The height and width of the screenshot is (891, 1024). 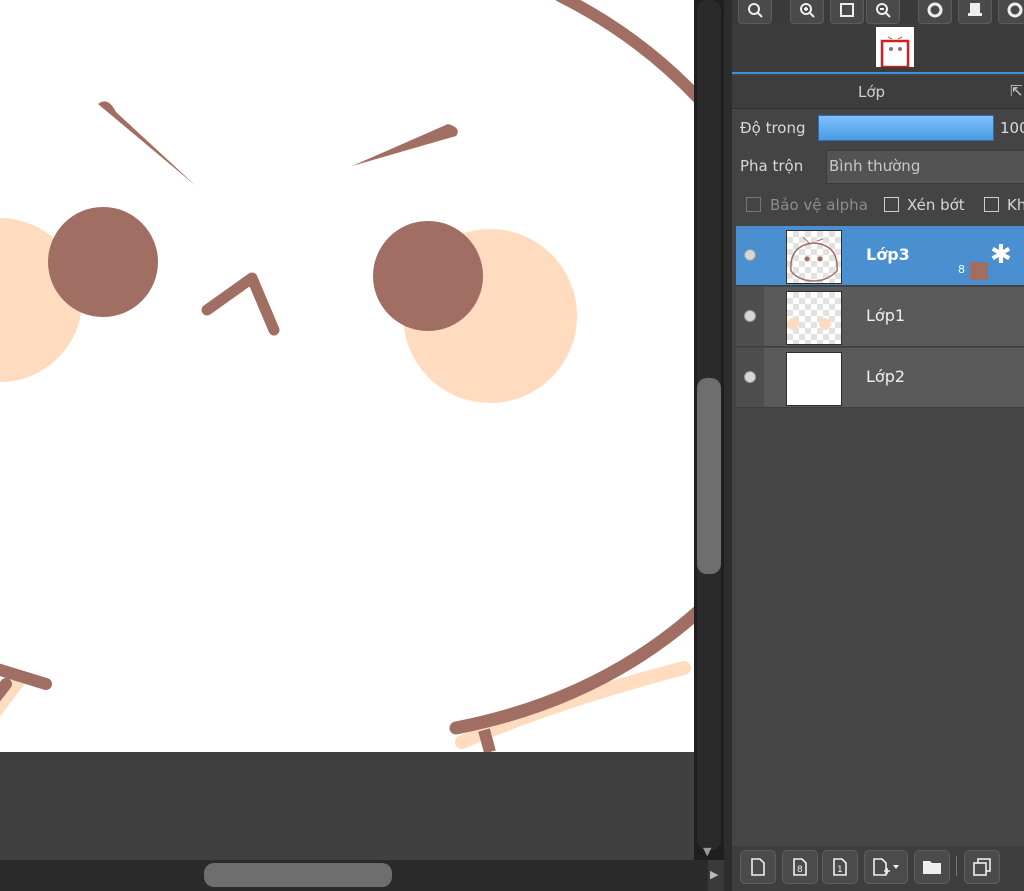 What do you see at coordinates (772, 166) in the screenshot?
I see `blend-label: Pha trộn` at bounding box center [772, 166].